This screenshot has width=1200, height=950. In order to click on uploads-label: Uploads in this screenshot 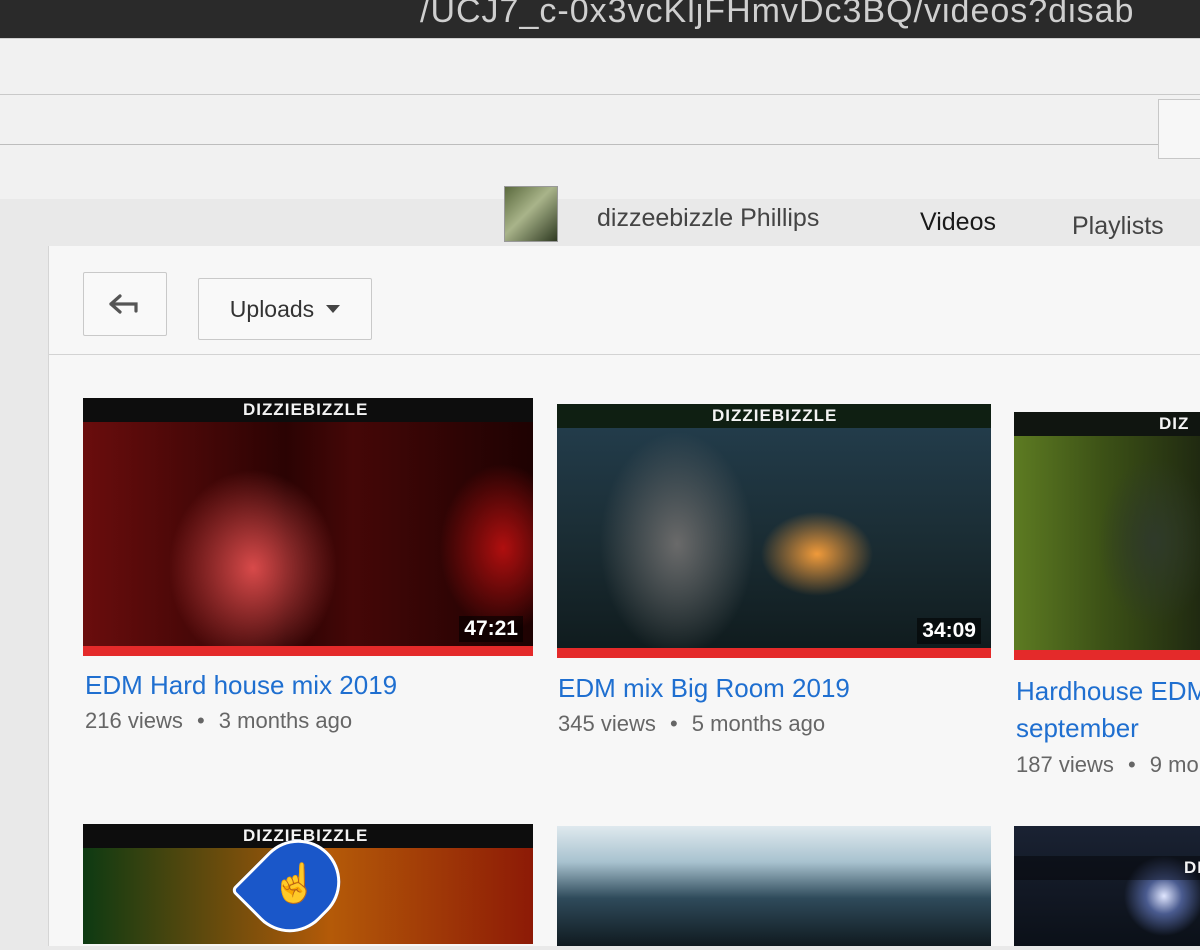, I will do `click(272, 308)`.